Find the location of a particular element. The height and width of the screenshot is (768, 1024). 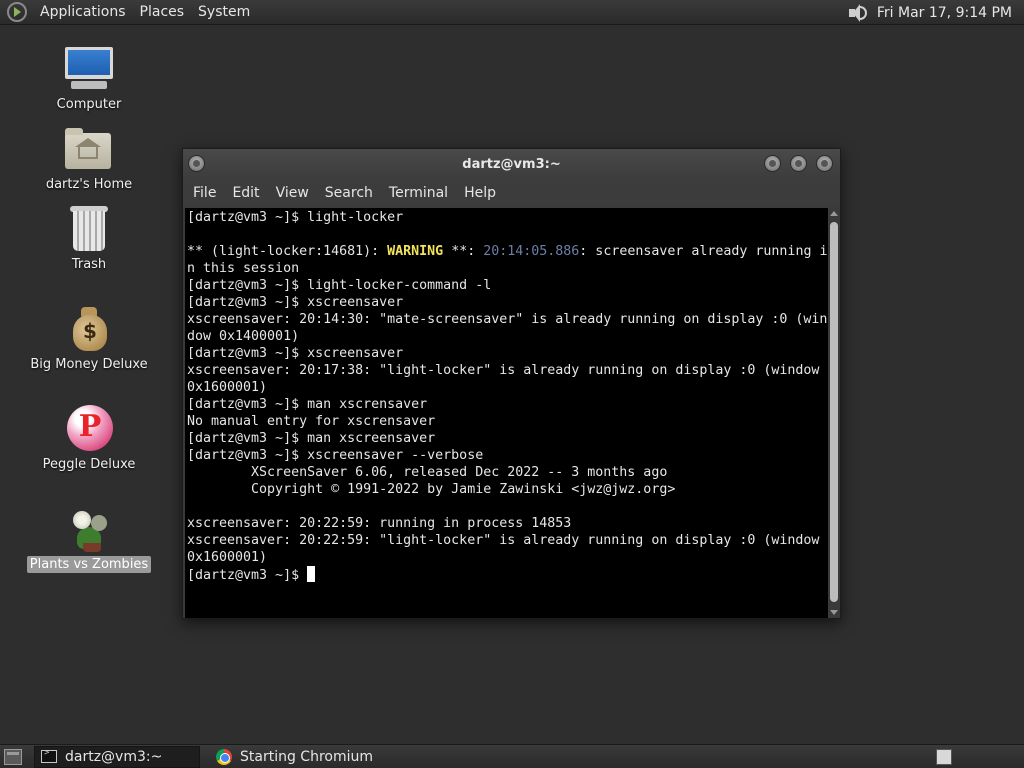

terminal-line: [dartz@vm3 ~]$ light-locker-command -l is located at coordinates (339, 285).